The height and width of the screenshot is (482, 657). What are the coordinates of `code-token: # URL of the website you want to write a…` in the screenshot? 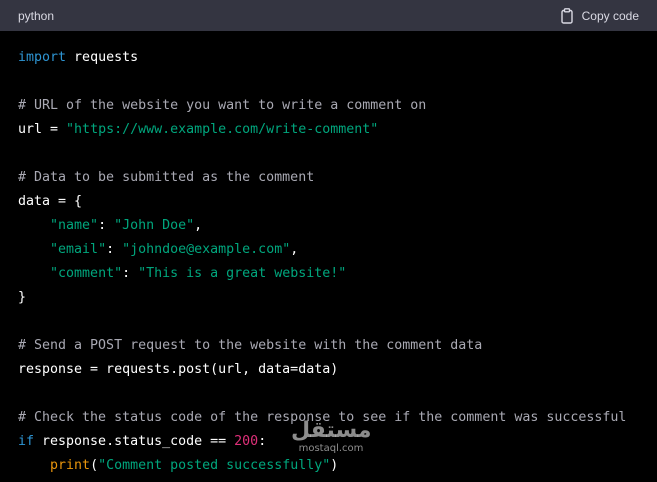 It's located at (222, 105).